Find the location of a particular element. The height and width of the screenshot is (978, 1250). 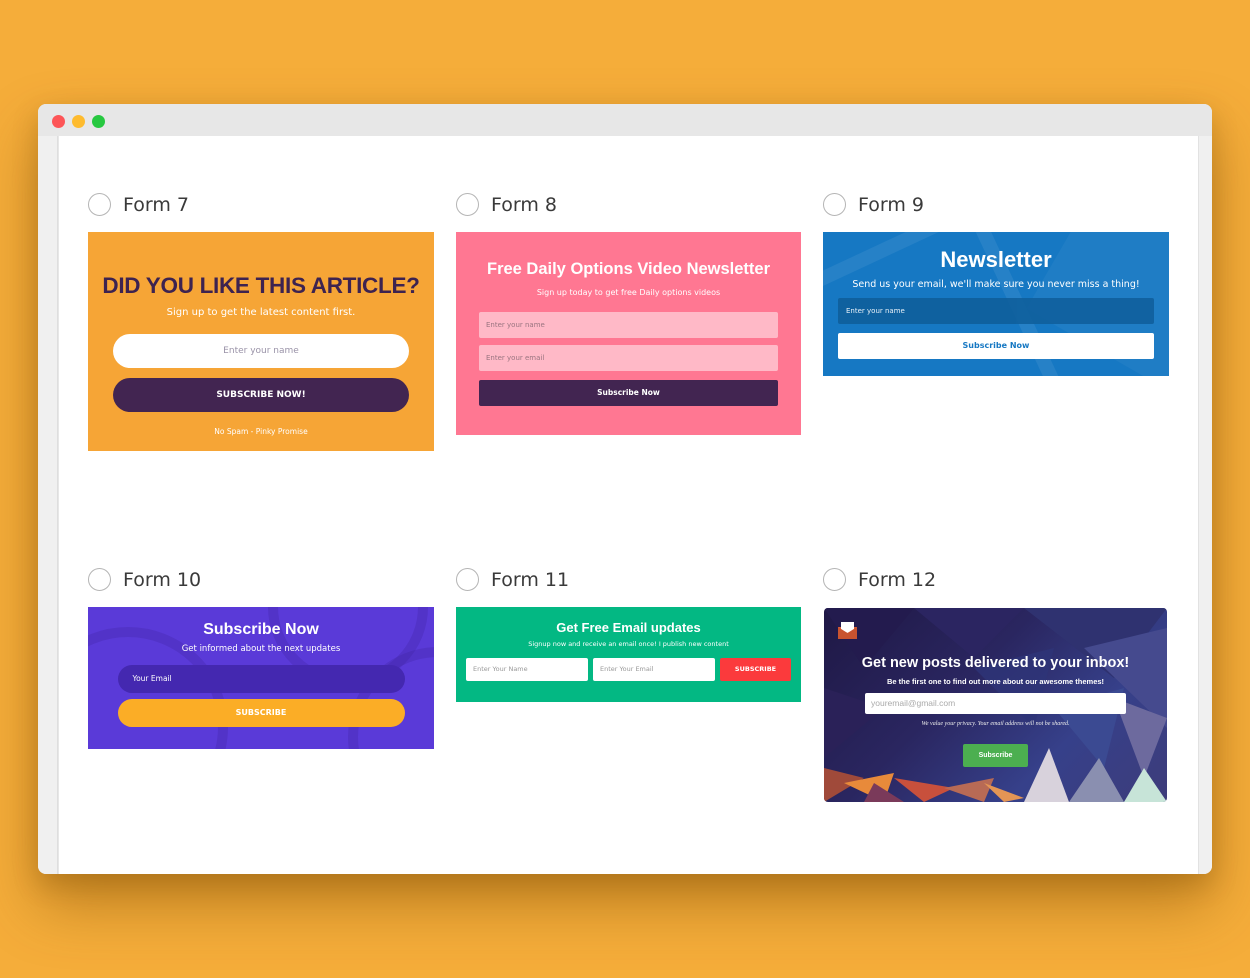

subscribe-button: Subscribe is located at coordinates (995, 755).